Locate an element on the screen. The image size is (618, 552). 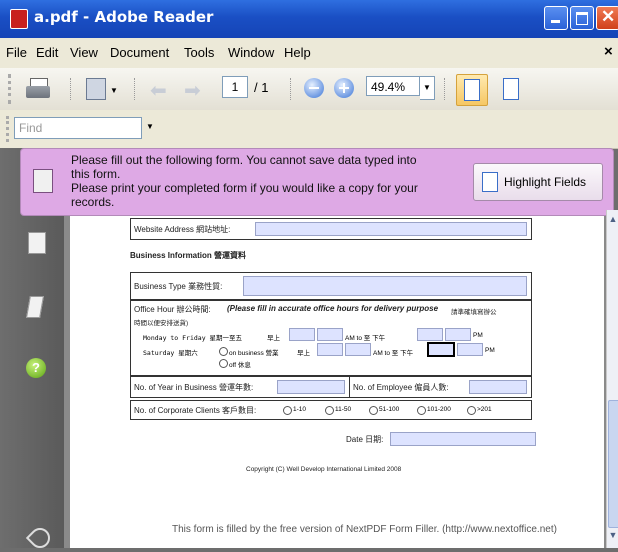
menu-view: View is located at coordinates (84, 52).